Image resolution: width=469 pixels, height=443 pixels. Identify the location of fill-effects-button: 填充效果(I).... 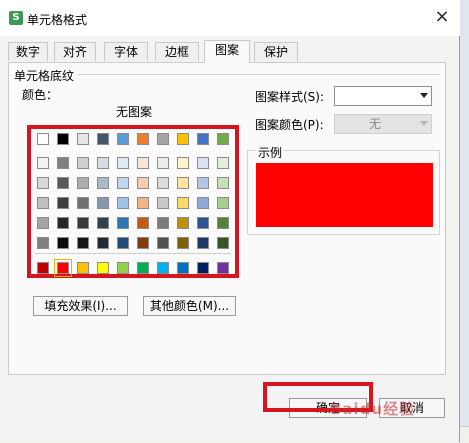
(80, 306).